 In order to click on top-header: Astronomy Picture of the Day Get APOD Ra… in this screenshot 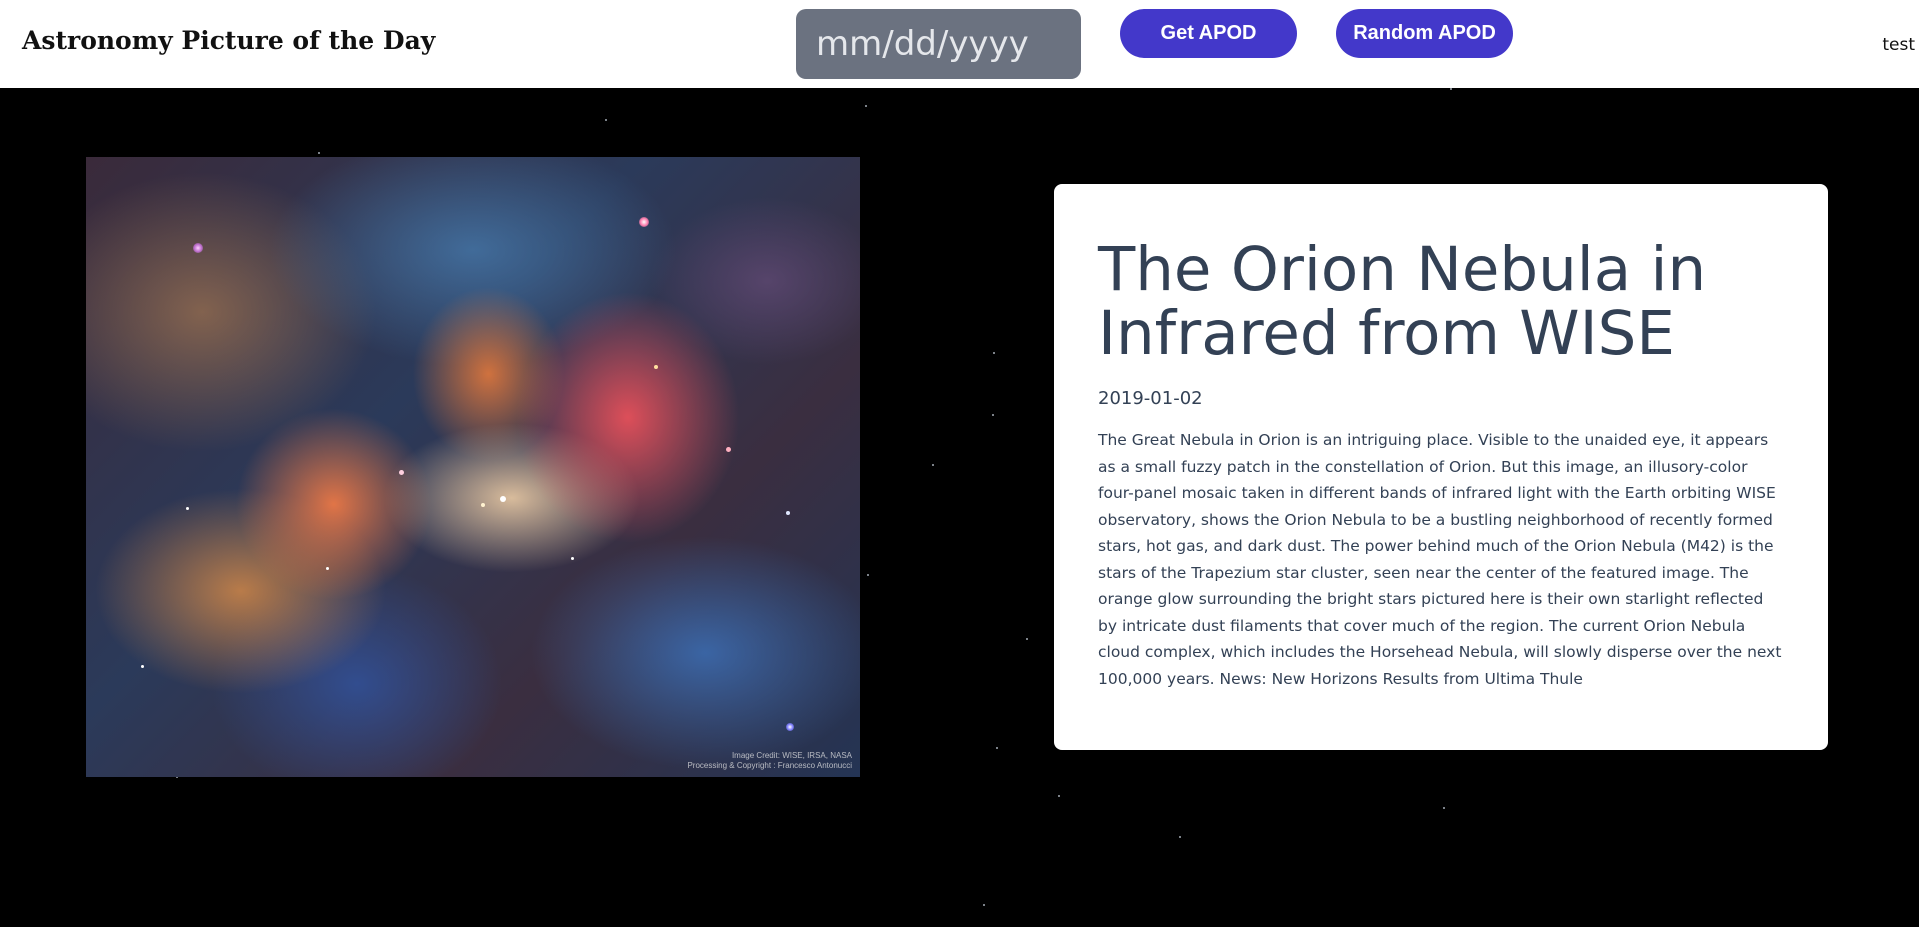, I will do `click(959, 44)`.